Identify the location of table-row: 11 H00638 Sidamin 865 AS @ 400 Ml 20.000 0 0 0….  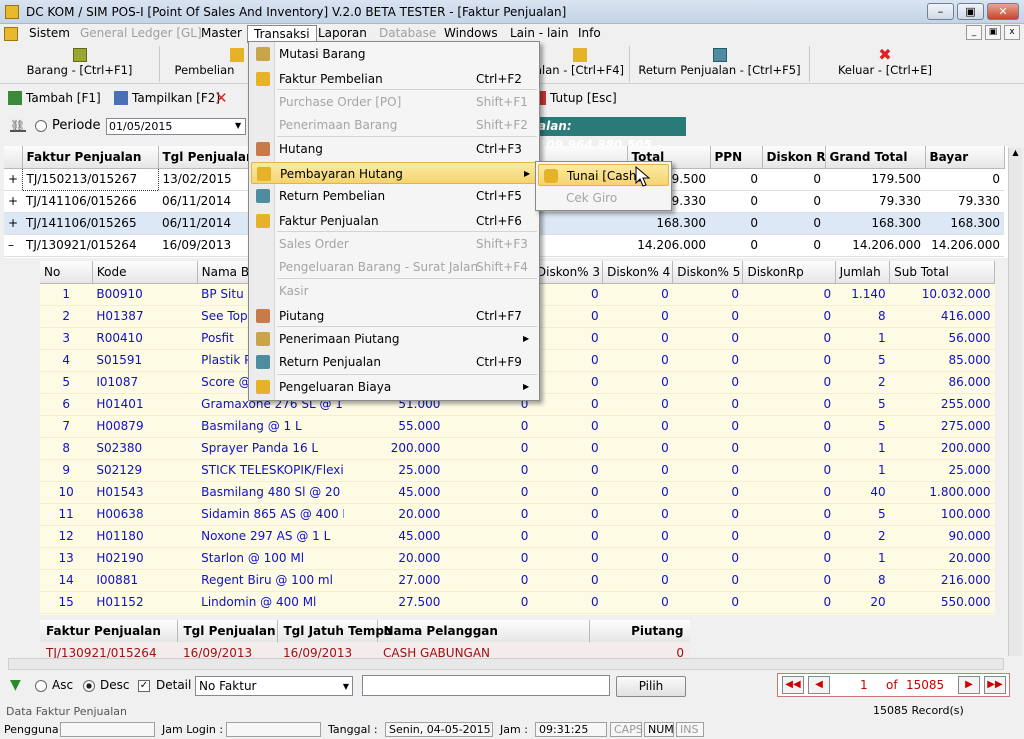
(517, 514).